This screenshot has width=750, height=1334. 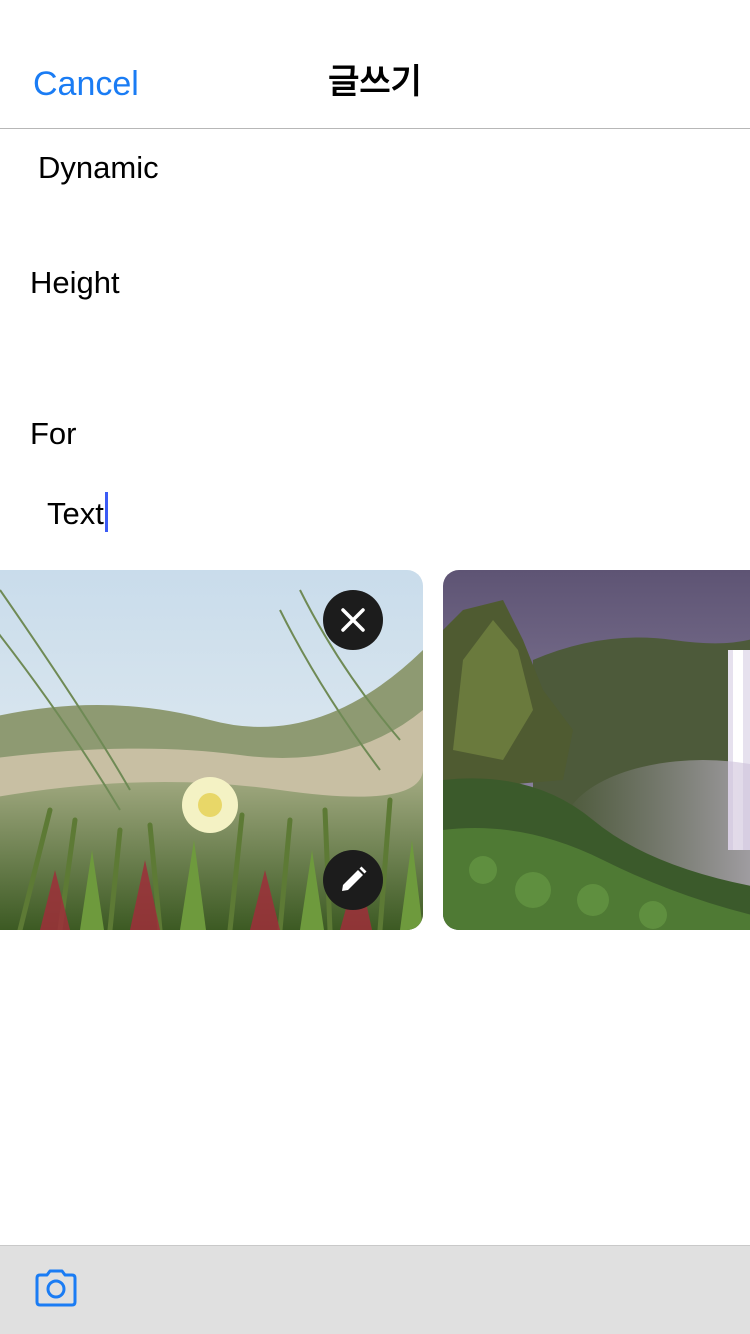 I want to click on edit-photo-button, so click(x=353, y=880).